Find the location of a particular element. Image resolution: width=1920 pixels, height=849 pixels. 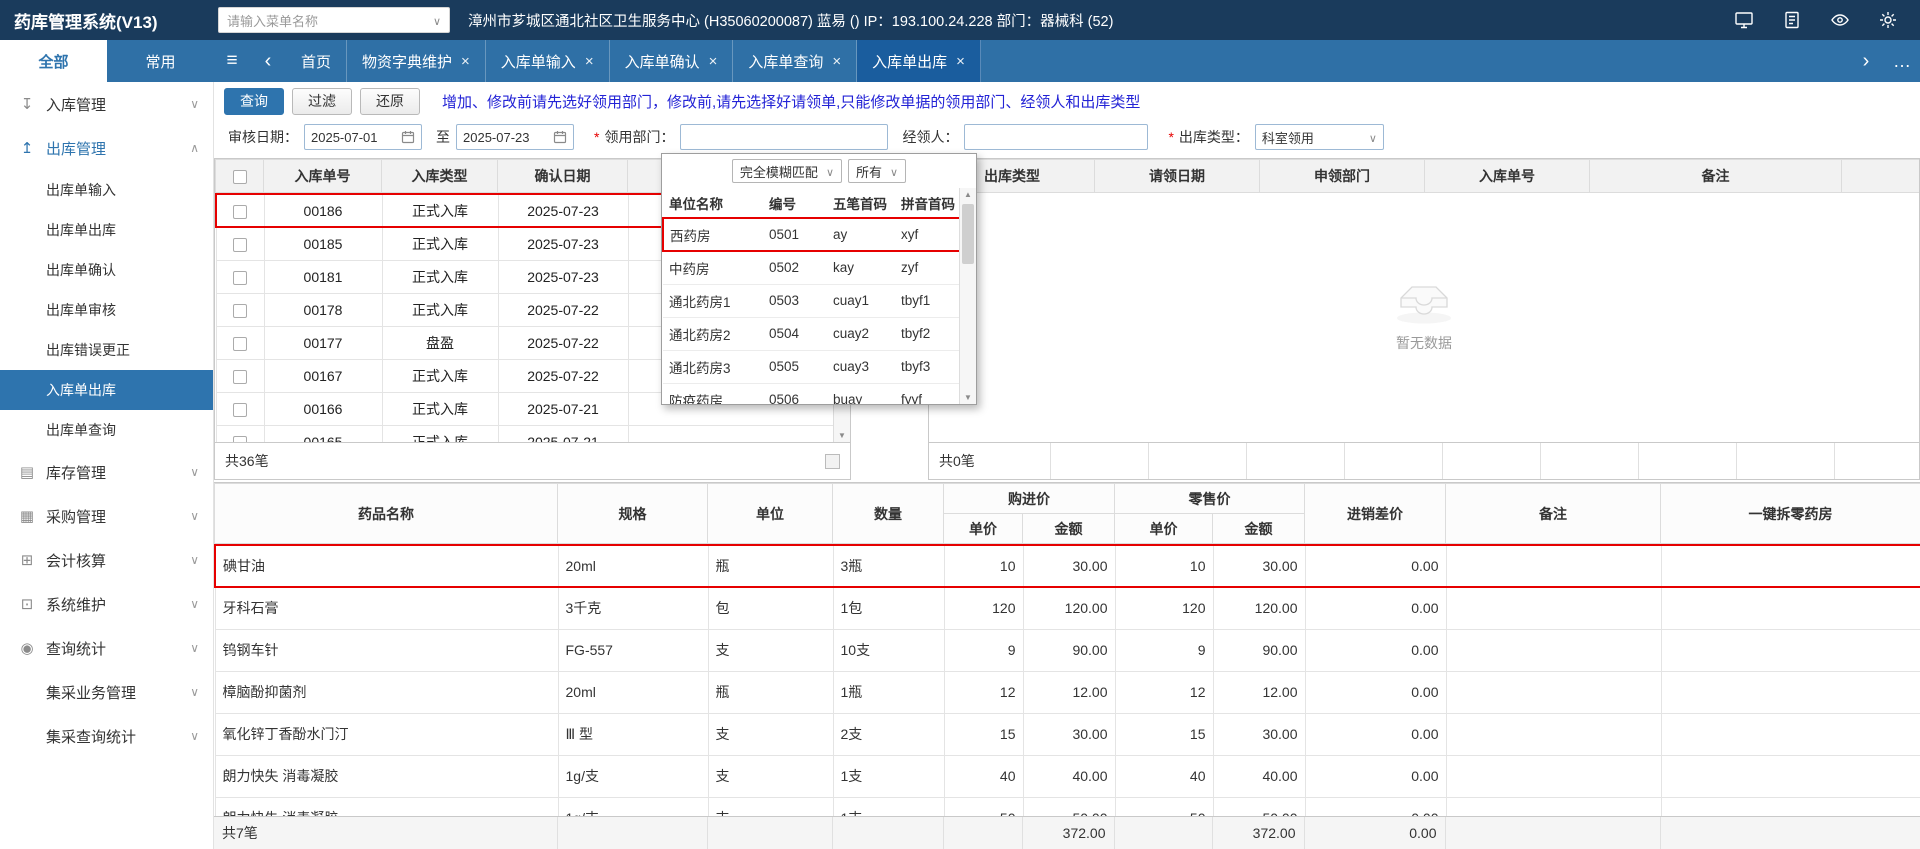

match-mode-select: 完全模糊匹配 is located at coordinates (786, 171).